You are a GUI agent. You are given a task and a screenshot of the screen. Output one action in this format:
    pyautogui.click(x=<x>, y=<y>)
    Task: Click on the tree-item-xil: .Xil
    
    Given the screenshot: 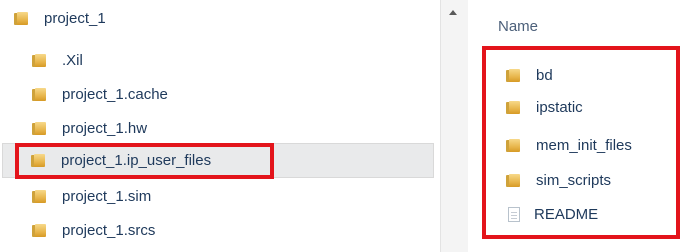 What is the action you would take?
    pyautogui.click(x=57, y=60)
    